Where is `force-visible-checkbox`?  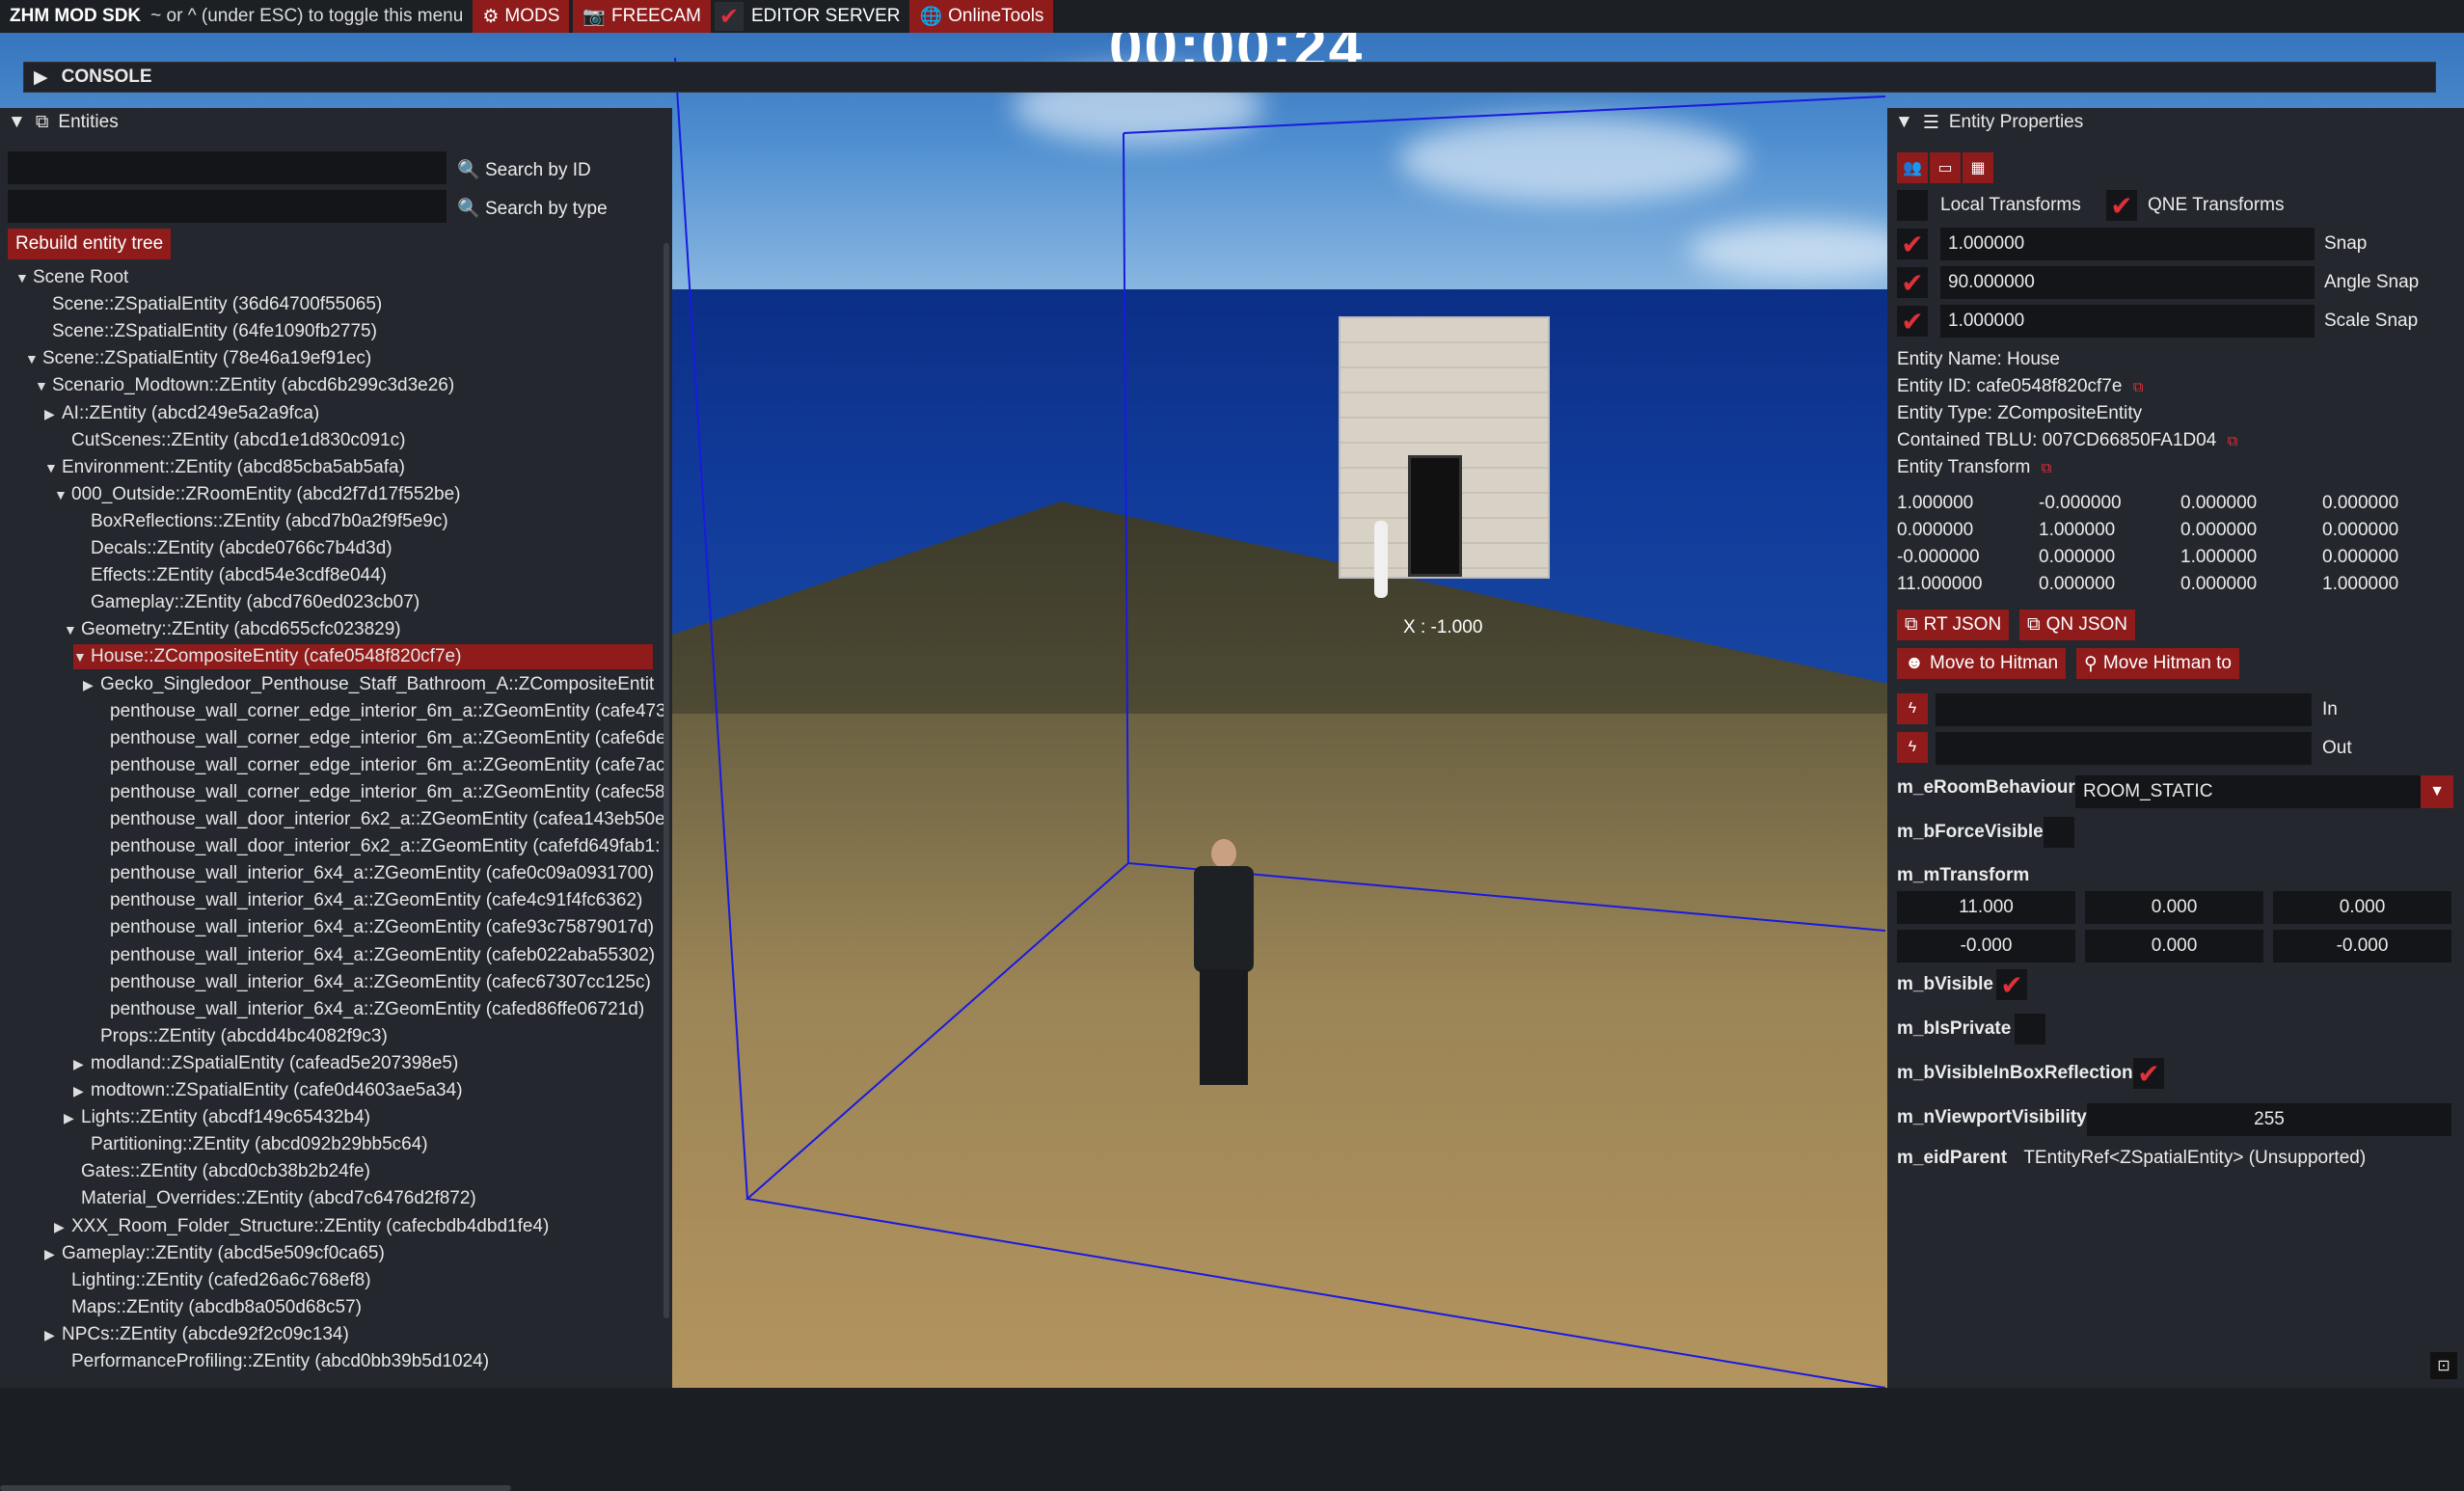 force-visible-checkbox is located at coordinates (2059, 832).